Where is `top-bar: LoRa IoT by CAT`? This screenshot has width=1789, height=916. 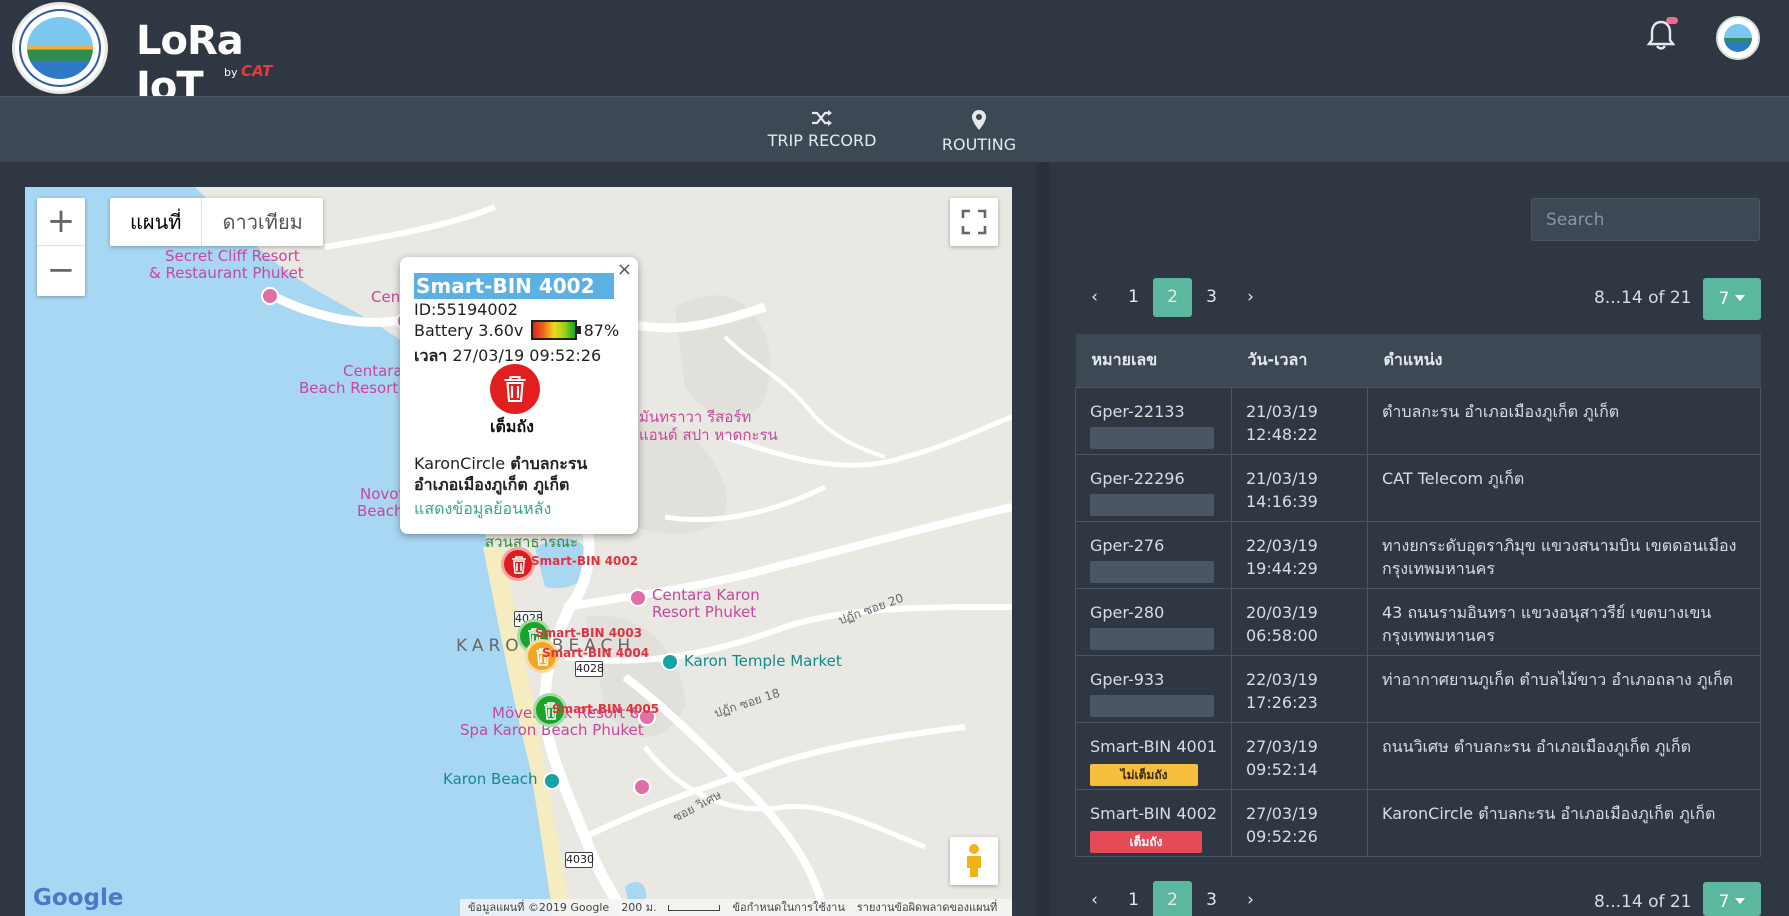
top-bar: LoRa IoT by CAT is located at coordinates (894, 55).